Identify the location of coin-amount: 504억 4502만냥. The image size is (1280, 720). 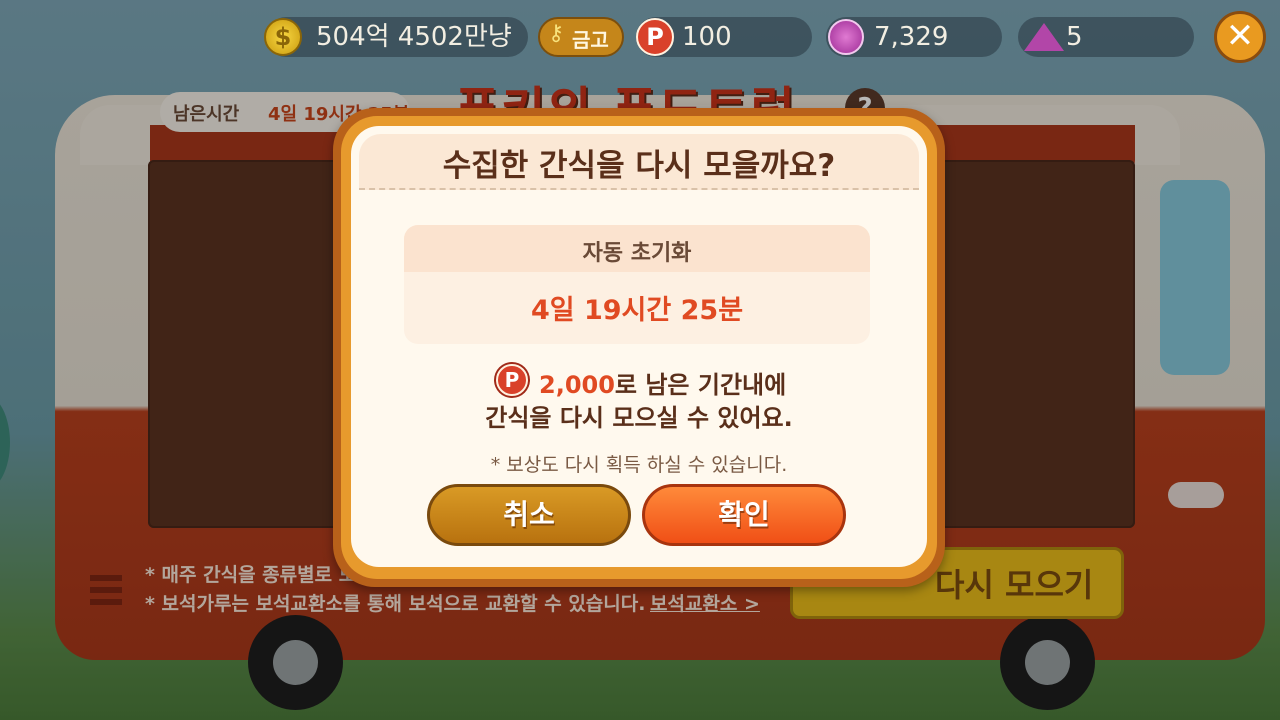
(414, 37).